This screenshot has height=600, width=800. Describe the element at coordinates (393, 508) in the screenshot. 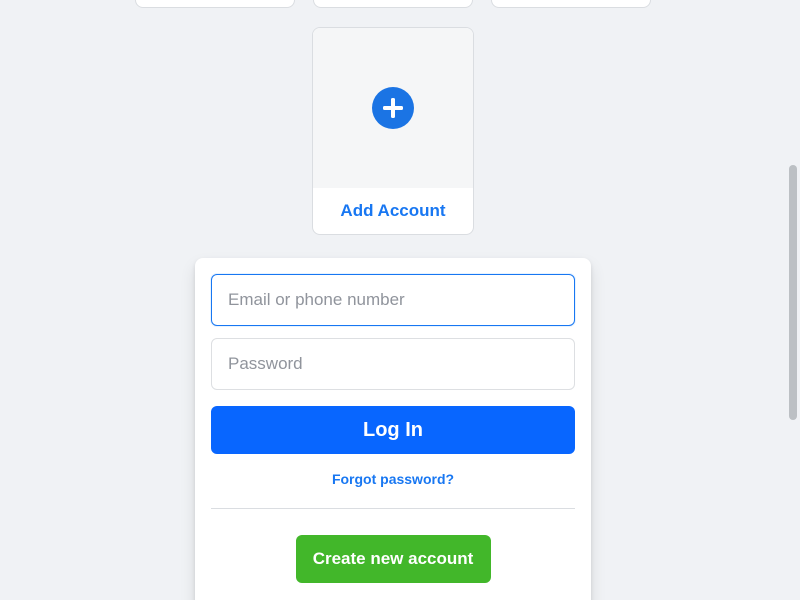

I see `divider` at that location.